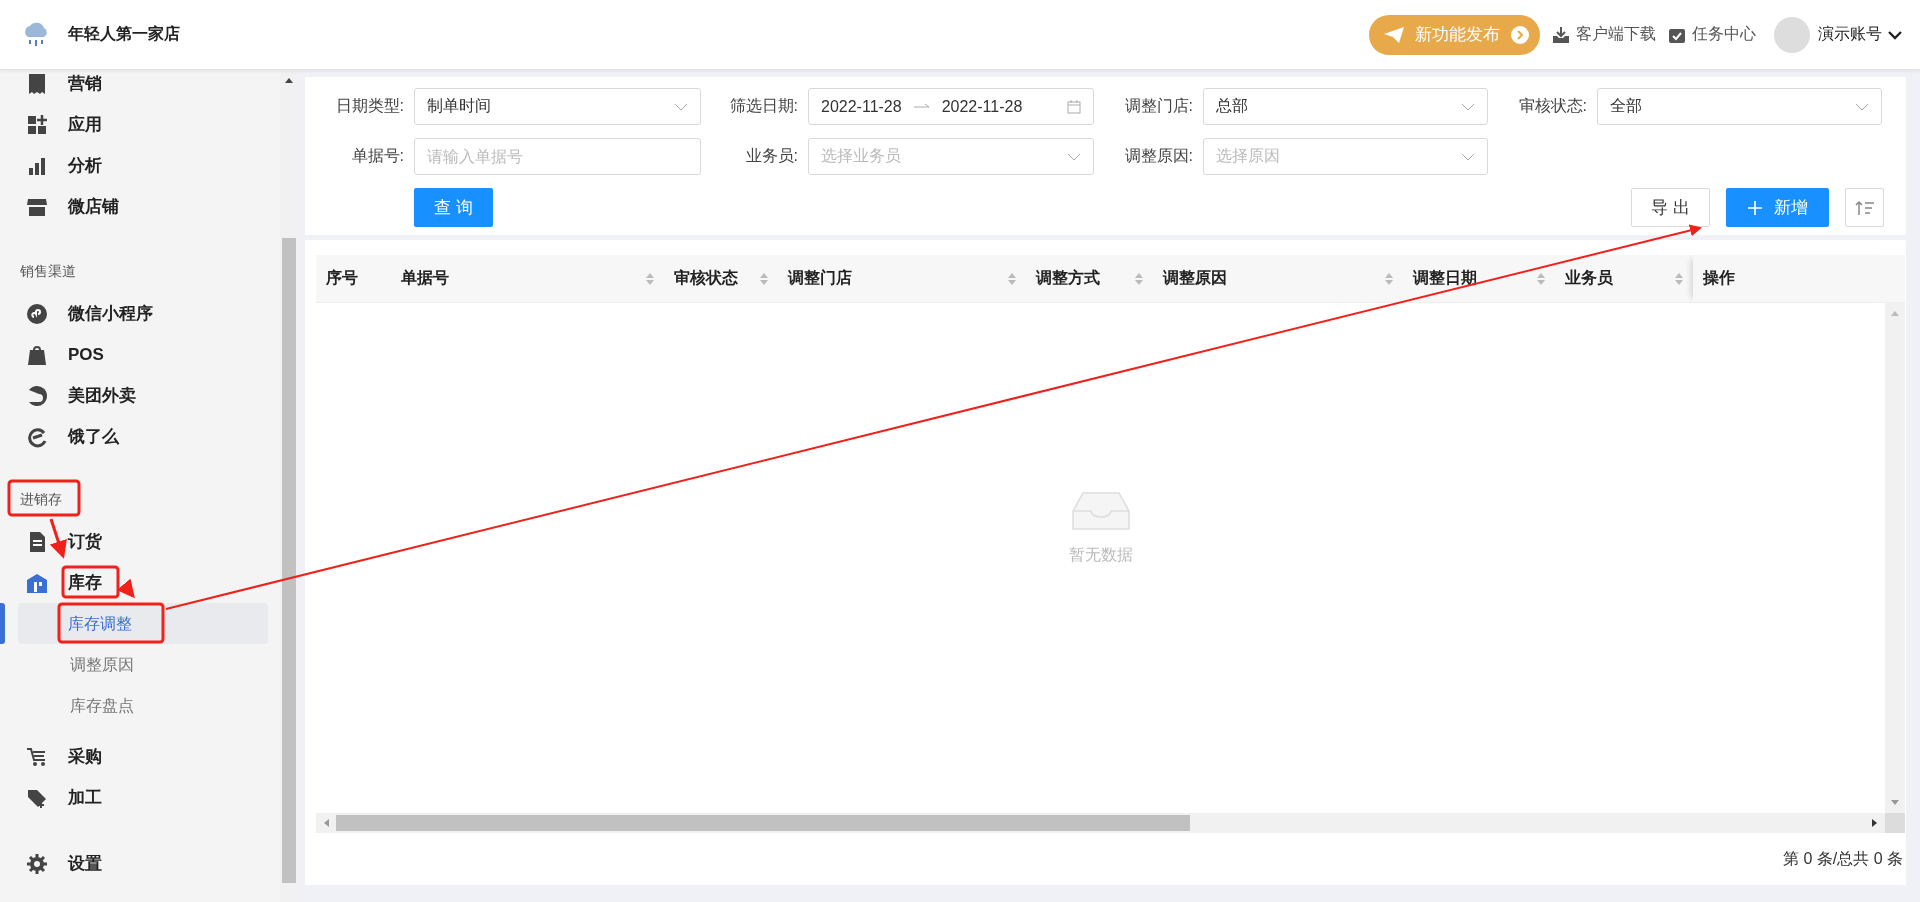 The height and width of the screenshot is (902, 1920). Describe the element at coordinates (48, 271) in the screenshot. I see `section-title: 销售渠道` at that location.